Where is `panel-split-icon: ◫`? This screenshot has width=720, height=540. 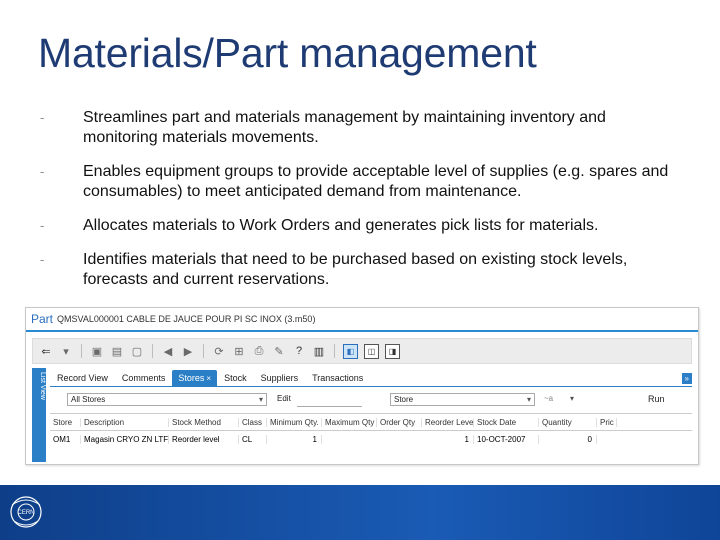
panel-split-icon: ◫ is located at coordinates (371, 351).